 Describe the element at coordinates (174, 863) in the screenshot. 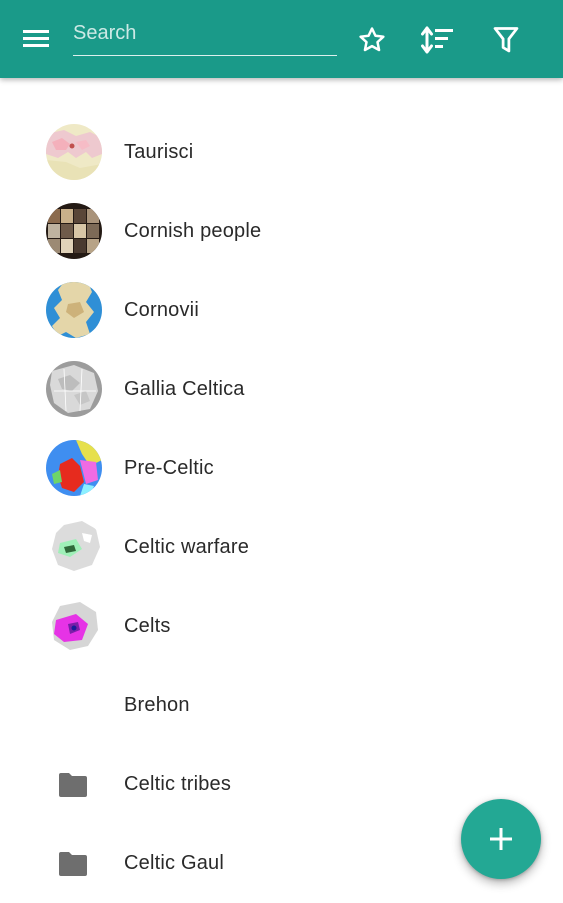

I see `item-label: Celtic Gaul` at that location.